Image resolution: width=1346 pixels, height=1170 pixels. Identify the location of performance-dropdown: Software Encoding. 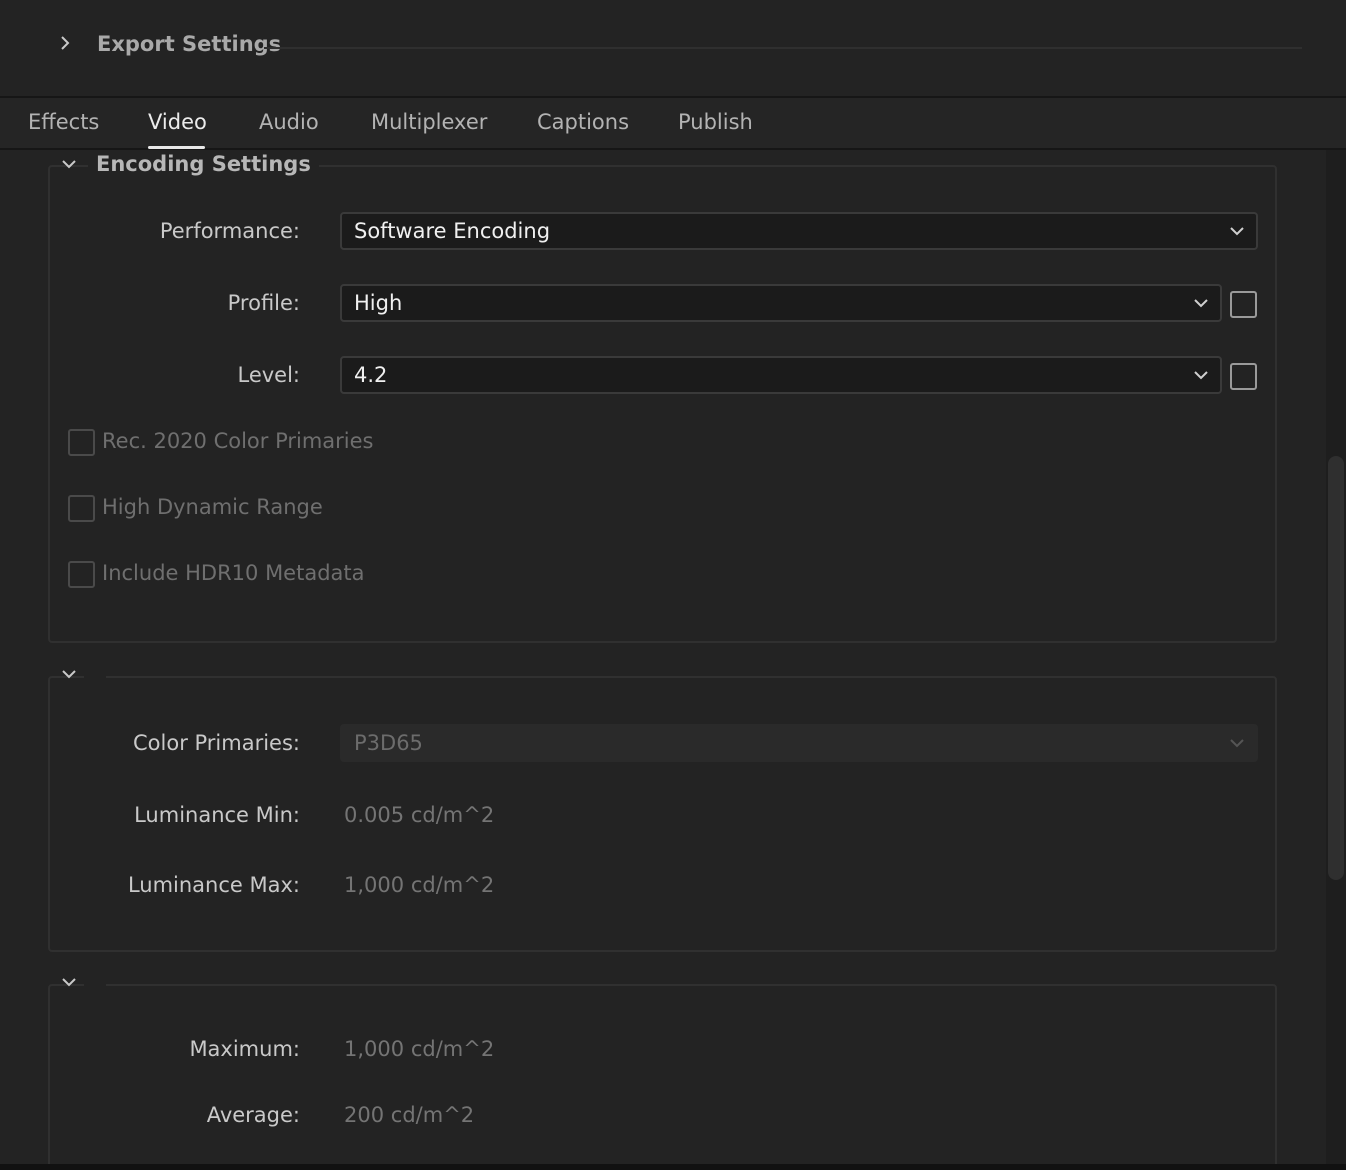
(799, 231).